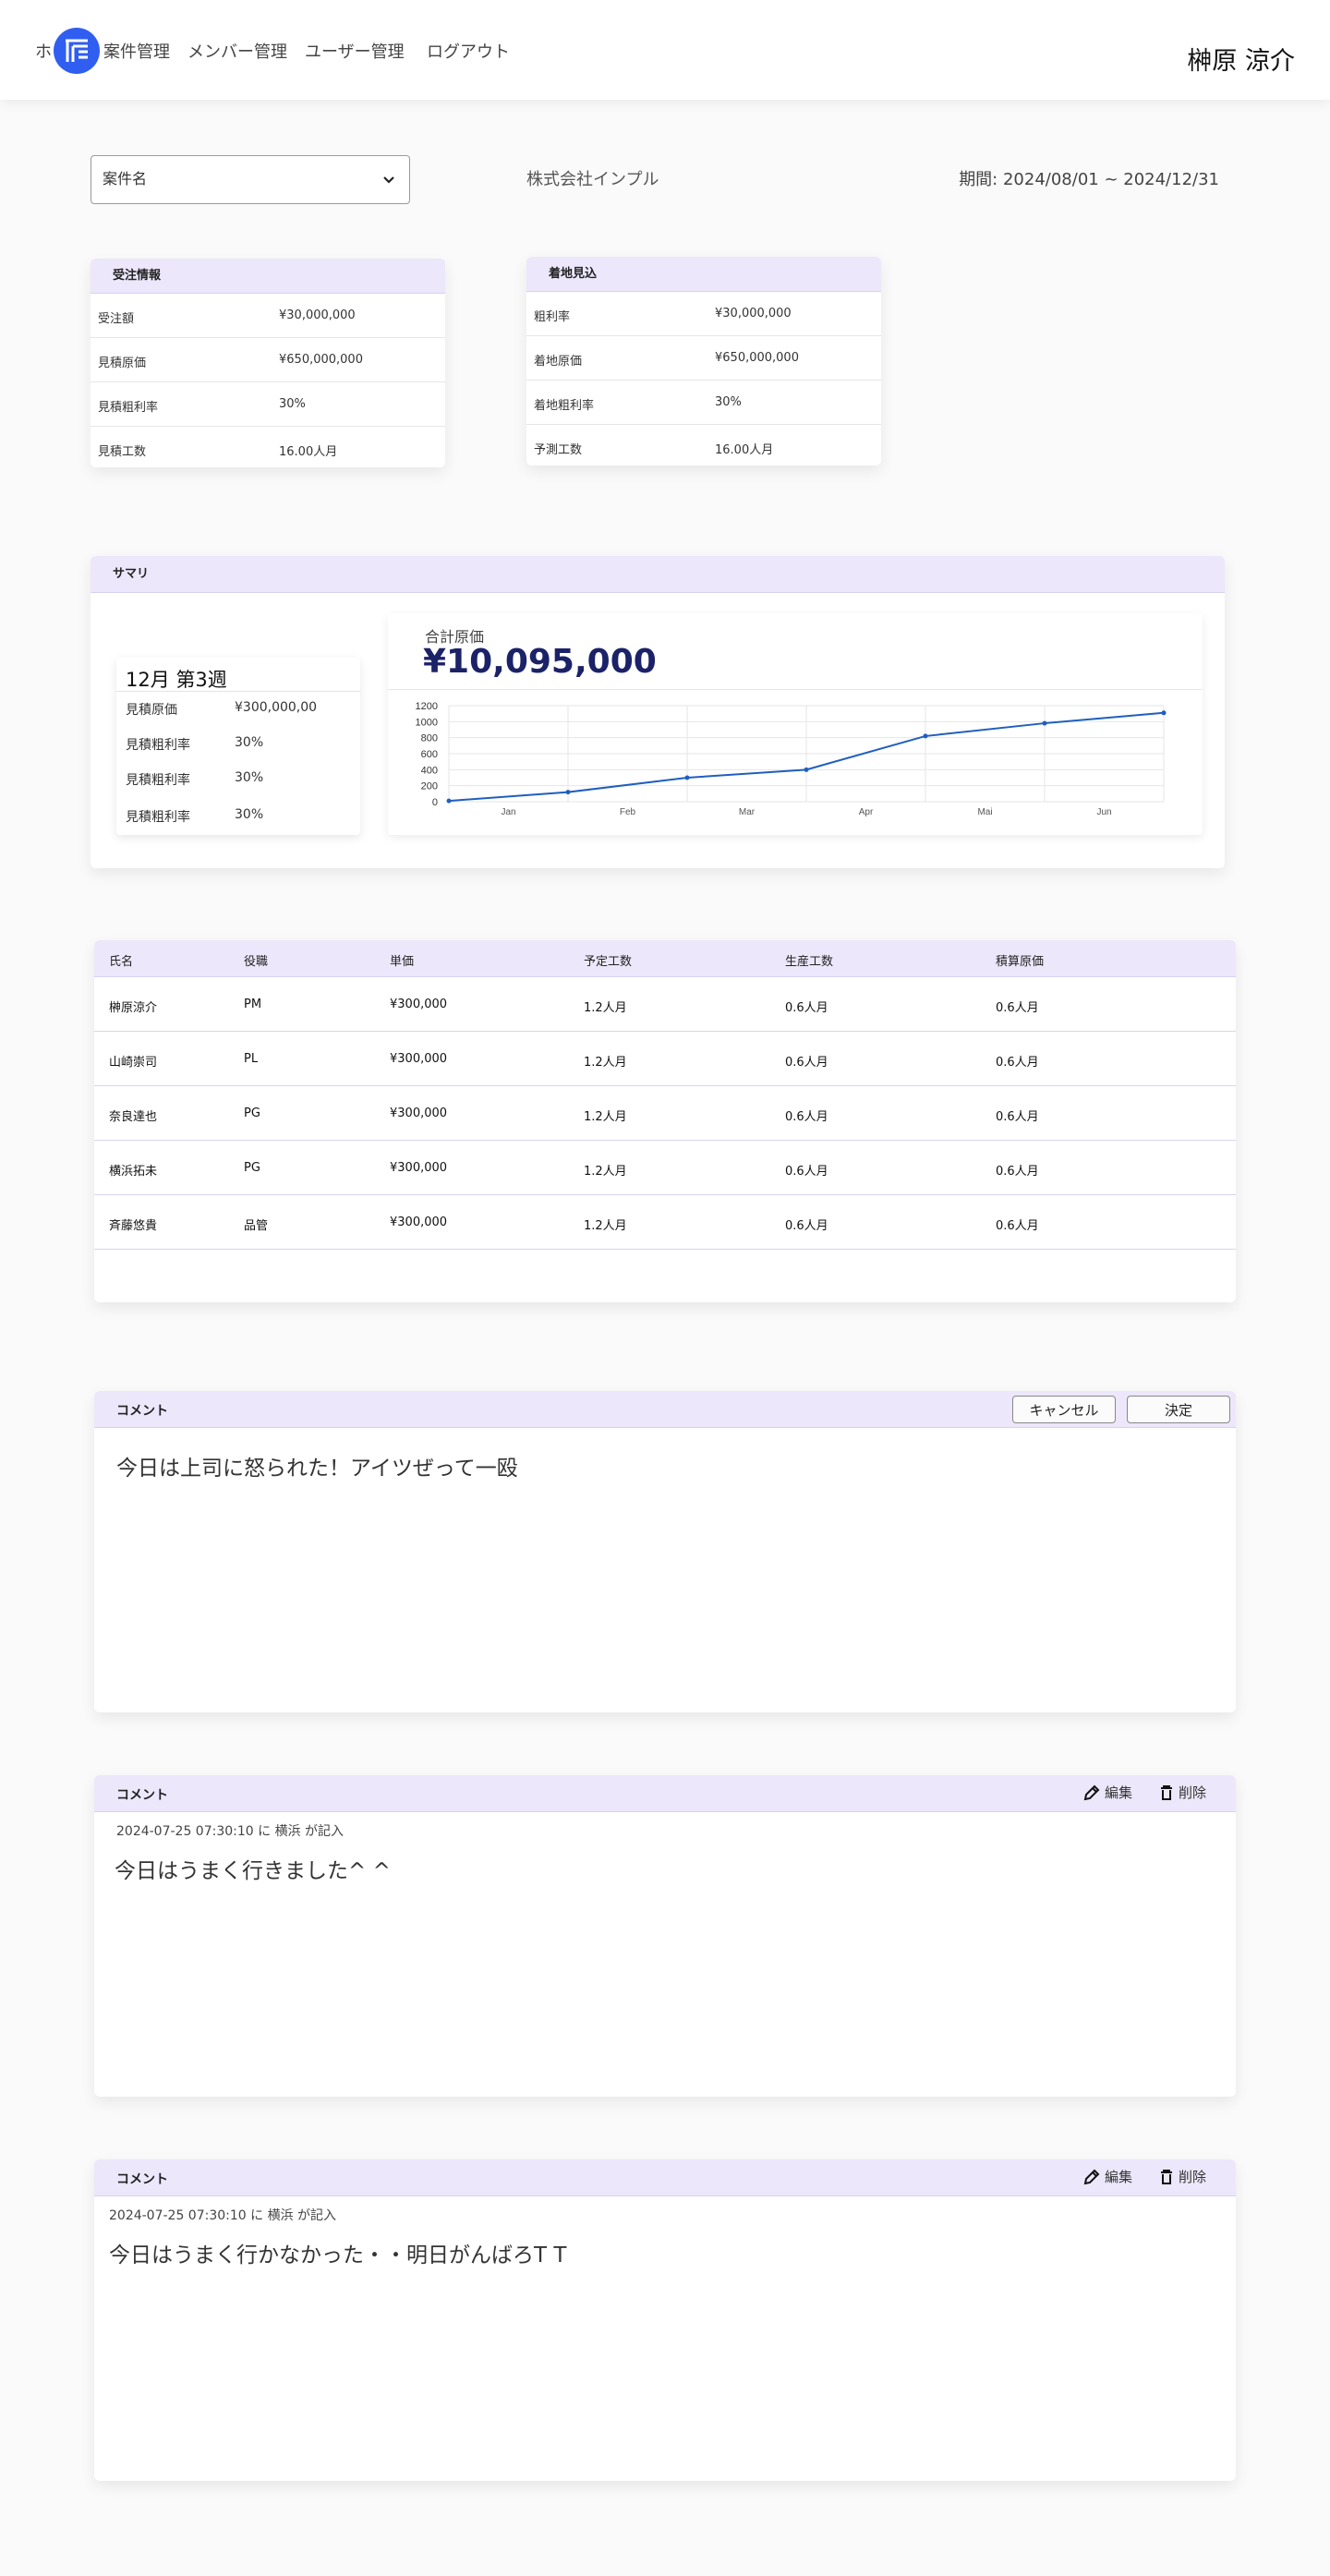 The height and width of the screenshot is (2576, 1330). What do you see at coordinates (558, 362) in the screenshot?
I see `row-label: 着地原価` at bounding box center [558, 362].